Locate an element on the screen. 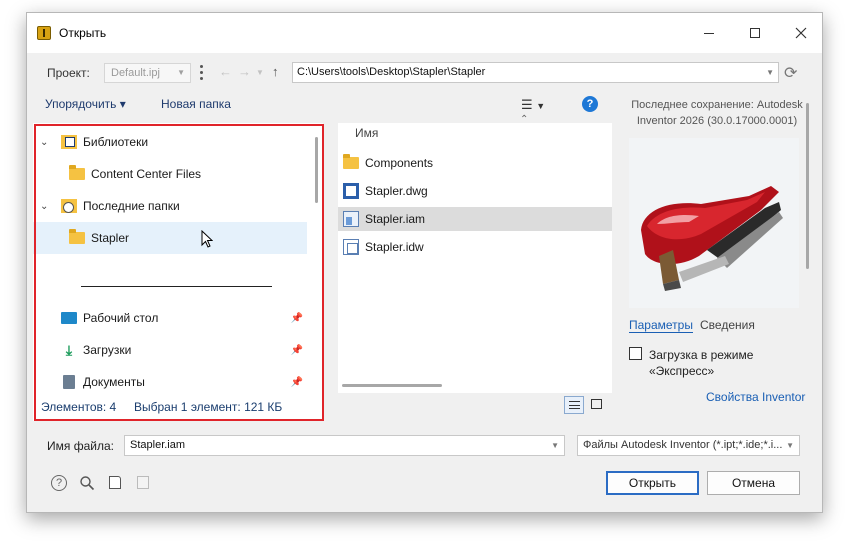 This screenshot has width=851, height=541. new-folder-button: Новая папка is located at coordinates (196, 104).